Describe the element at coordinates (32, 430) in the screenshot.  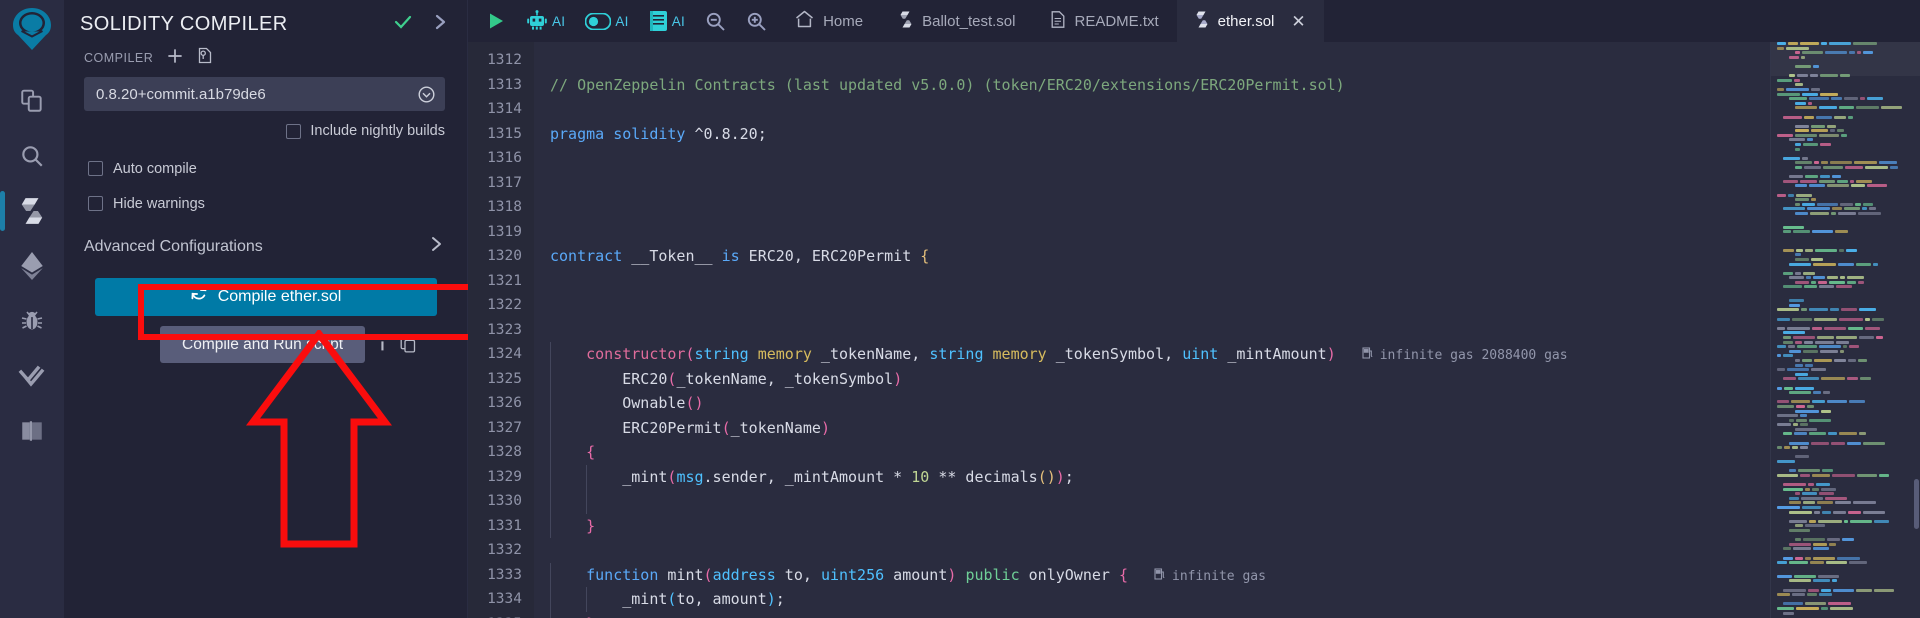
I see `settings-icon` at that location.